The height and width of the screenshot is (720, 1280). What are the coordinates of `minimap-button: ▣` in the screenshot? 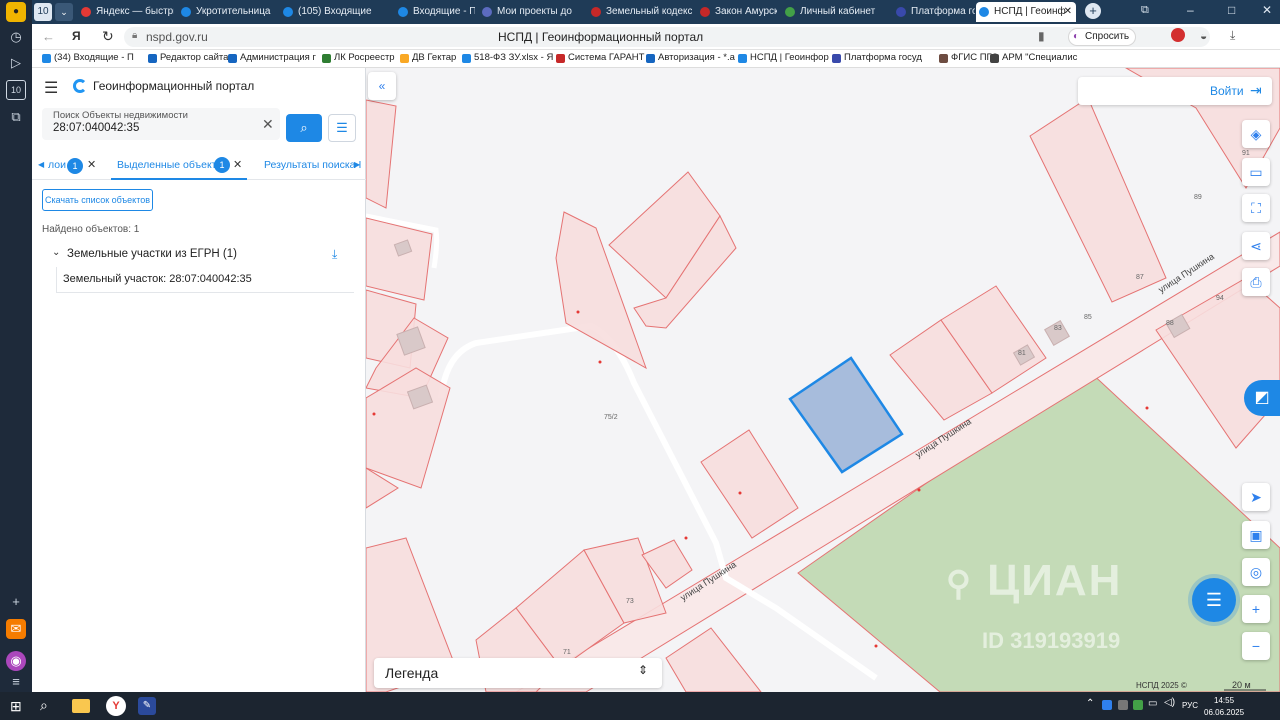 It's located at (1256, 535).